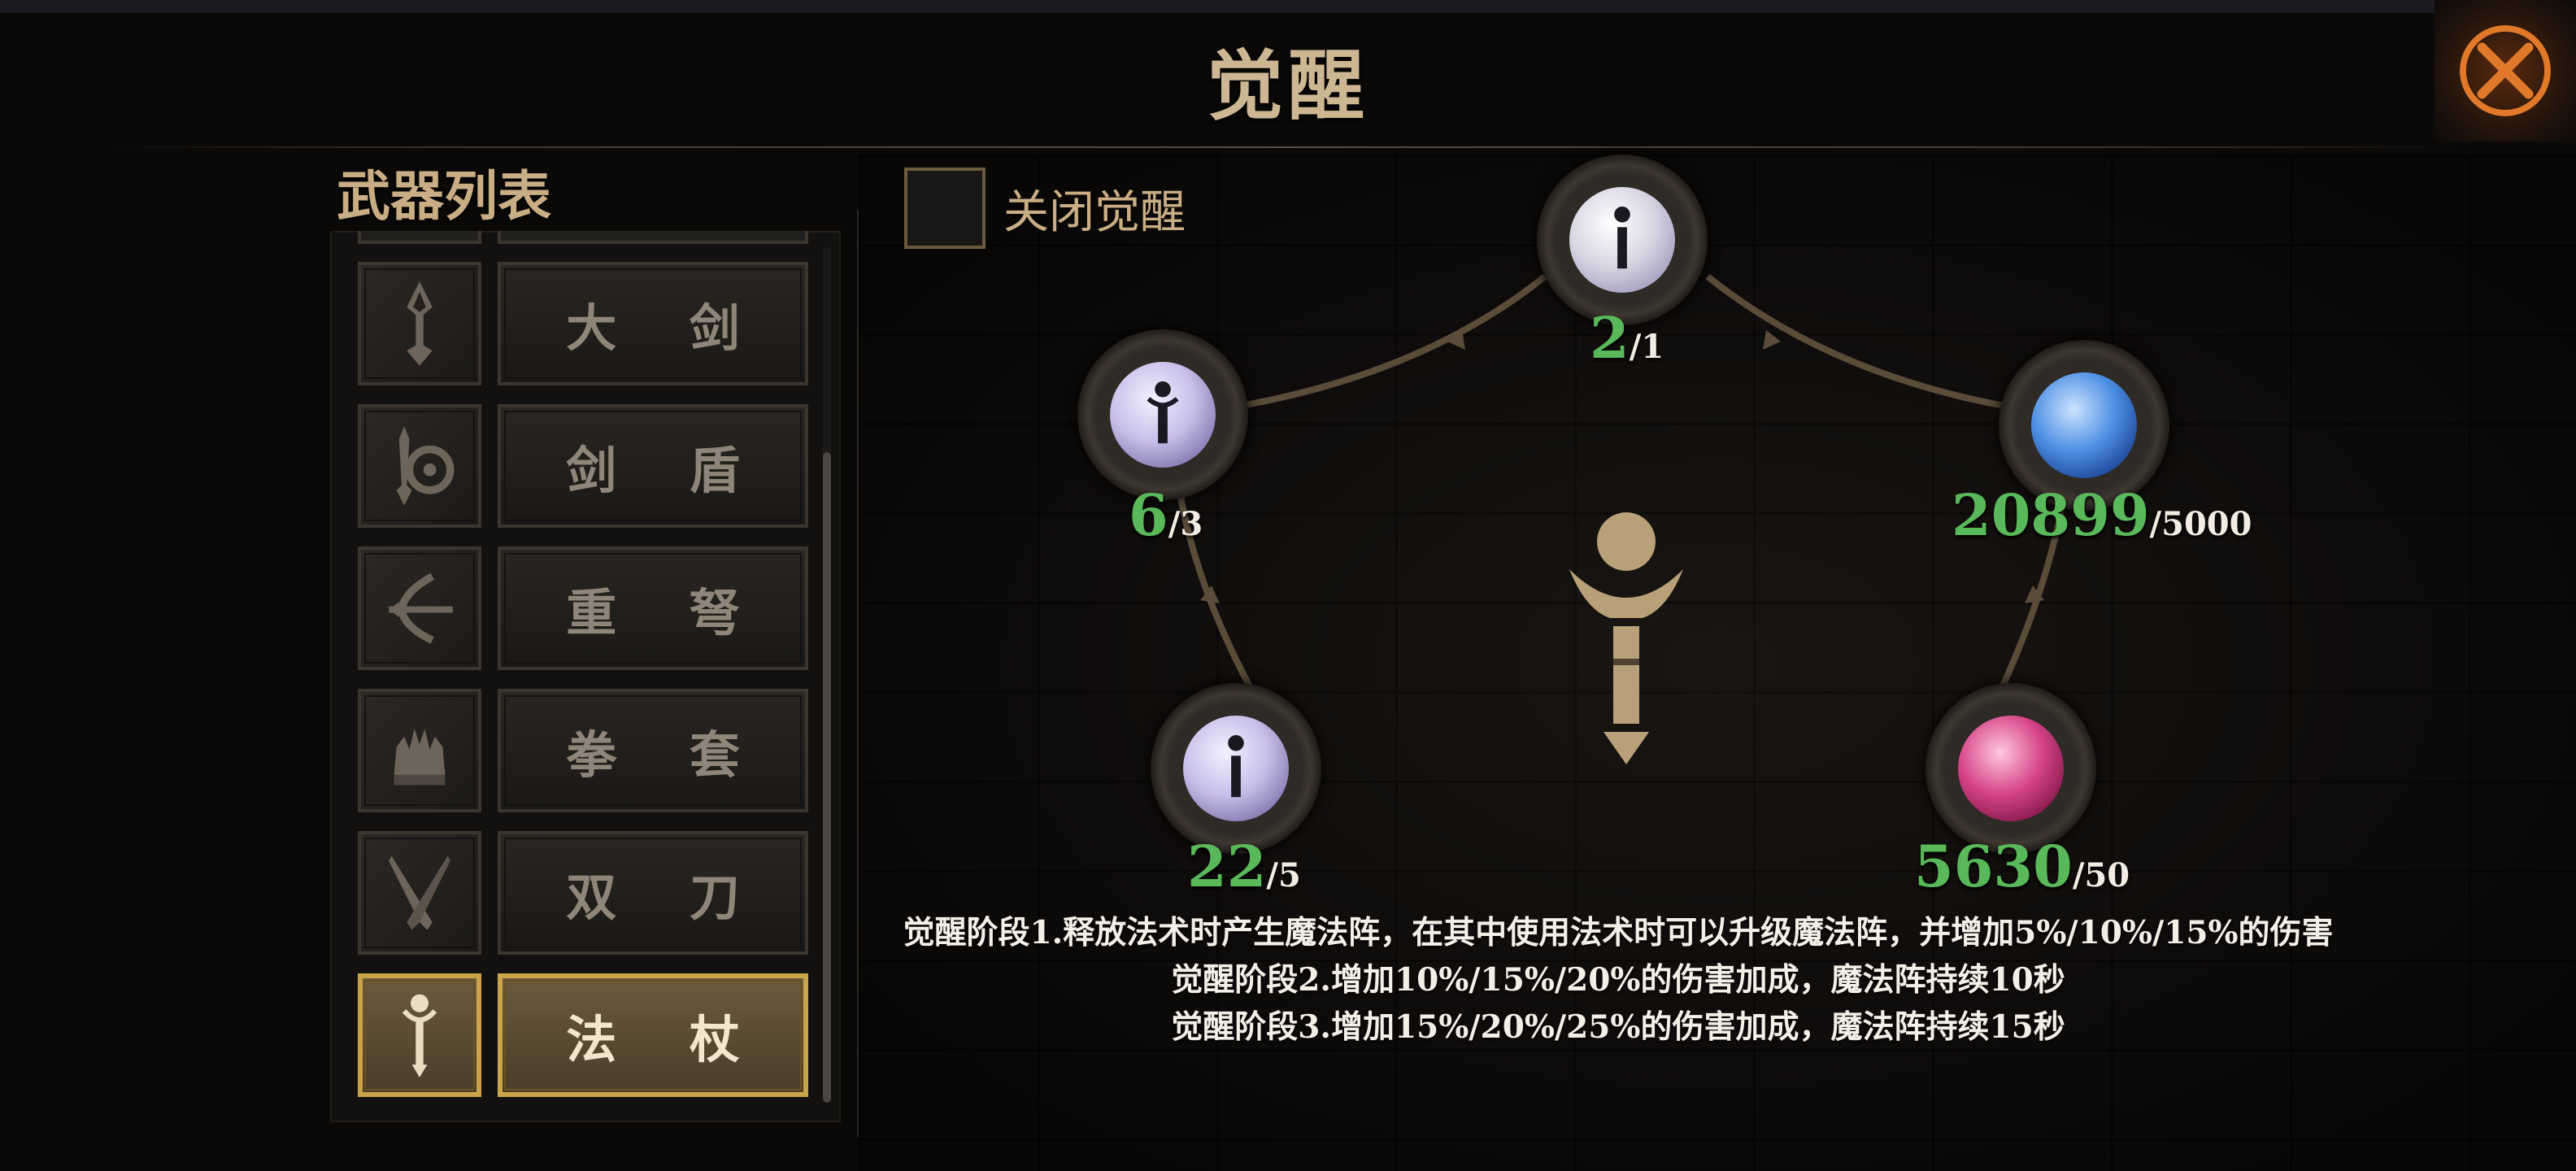 This screenshot has width=2576, height=1171. What do you see at coordinates (653, 323) in the screenshot?
I see `weapon-name: 大 剑` at bounding box center [653, 323].